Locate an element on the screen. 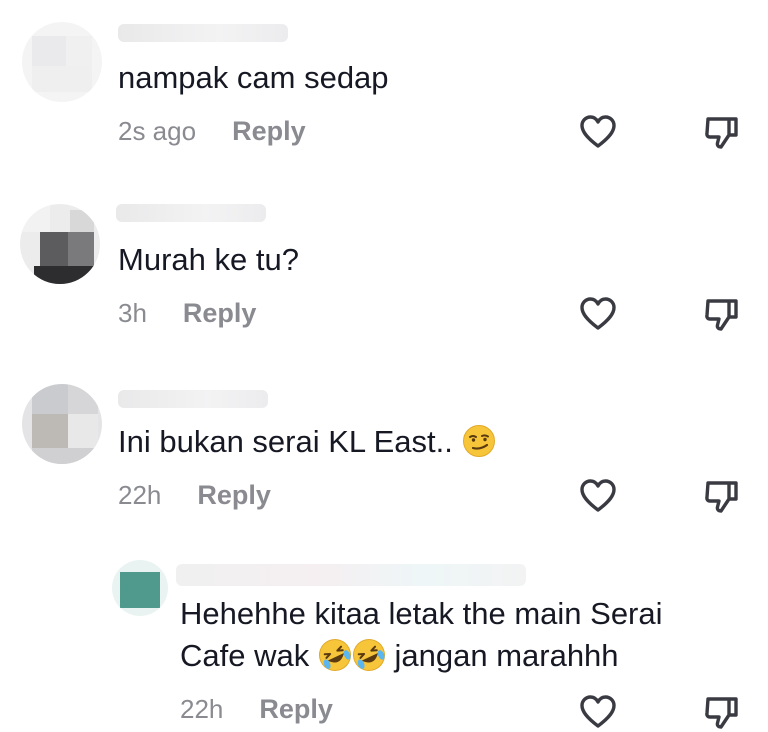 Image resolution: width=768 pixels, height=732 pixels. comment-text: nampak cam sedap is located at coordinates (253, 77).